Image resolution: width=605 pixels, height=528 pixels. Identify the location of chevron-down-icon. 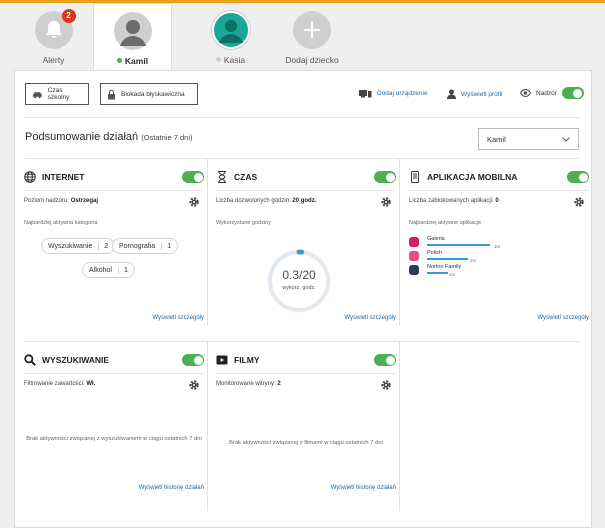
(566, 139).